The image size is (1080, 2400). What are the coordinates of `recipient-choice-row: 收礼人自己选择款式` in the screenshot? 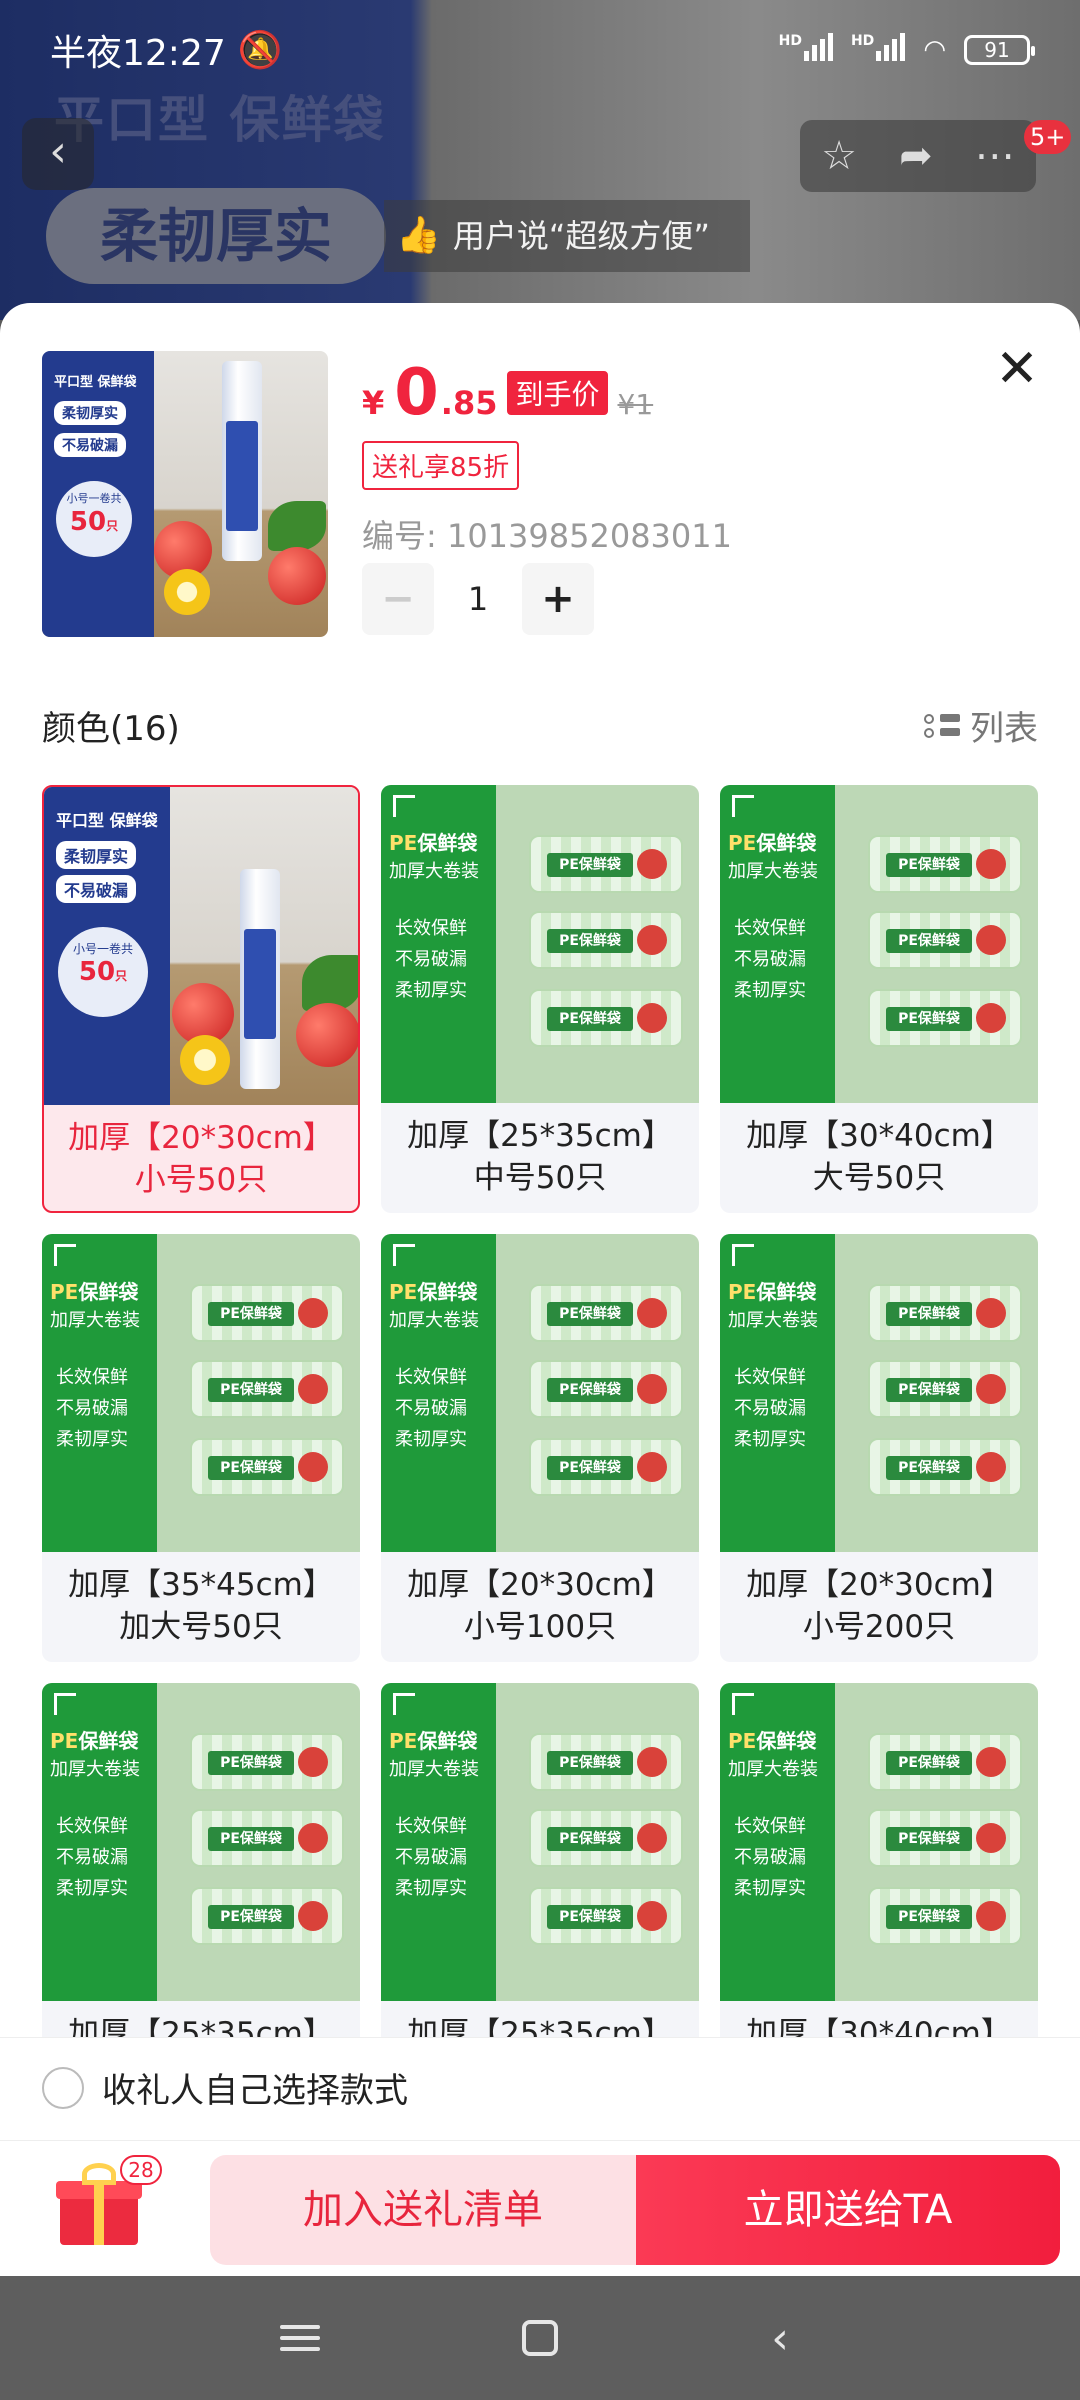 It's located at (540, 2087).